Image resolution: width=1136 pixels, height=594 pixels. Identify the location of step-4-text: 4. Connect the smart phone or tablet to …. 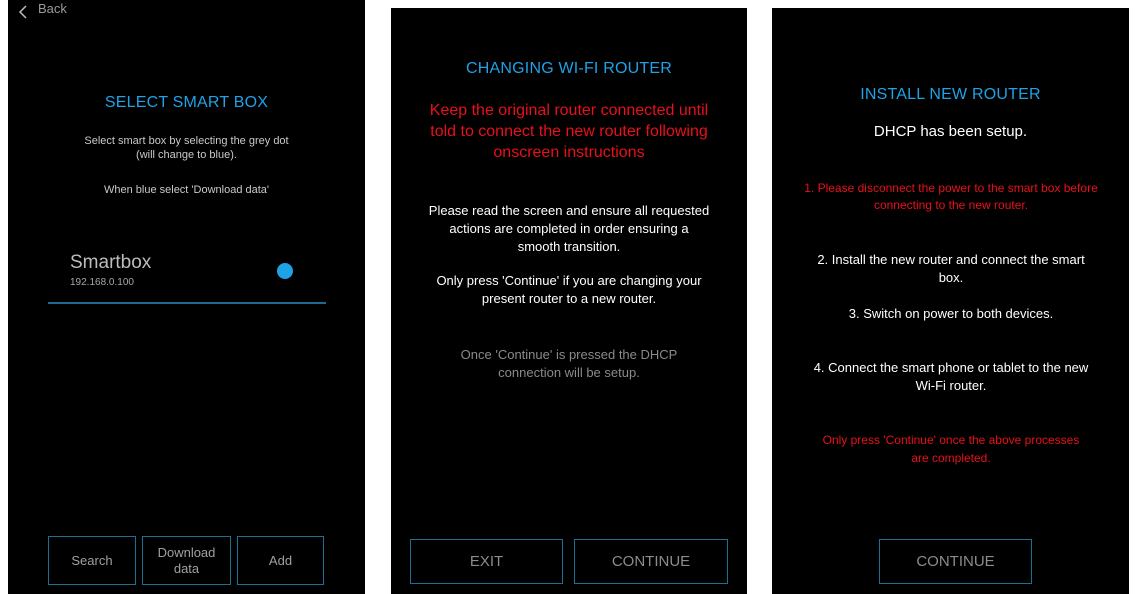
(951, 376).